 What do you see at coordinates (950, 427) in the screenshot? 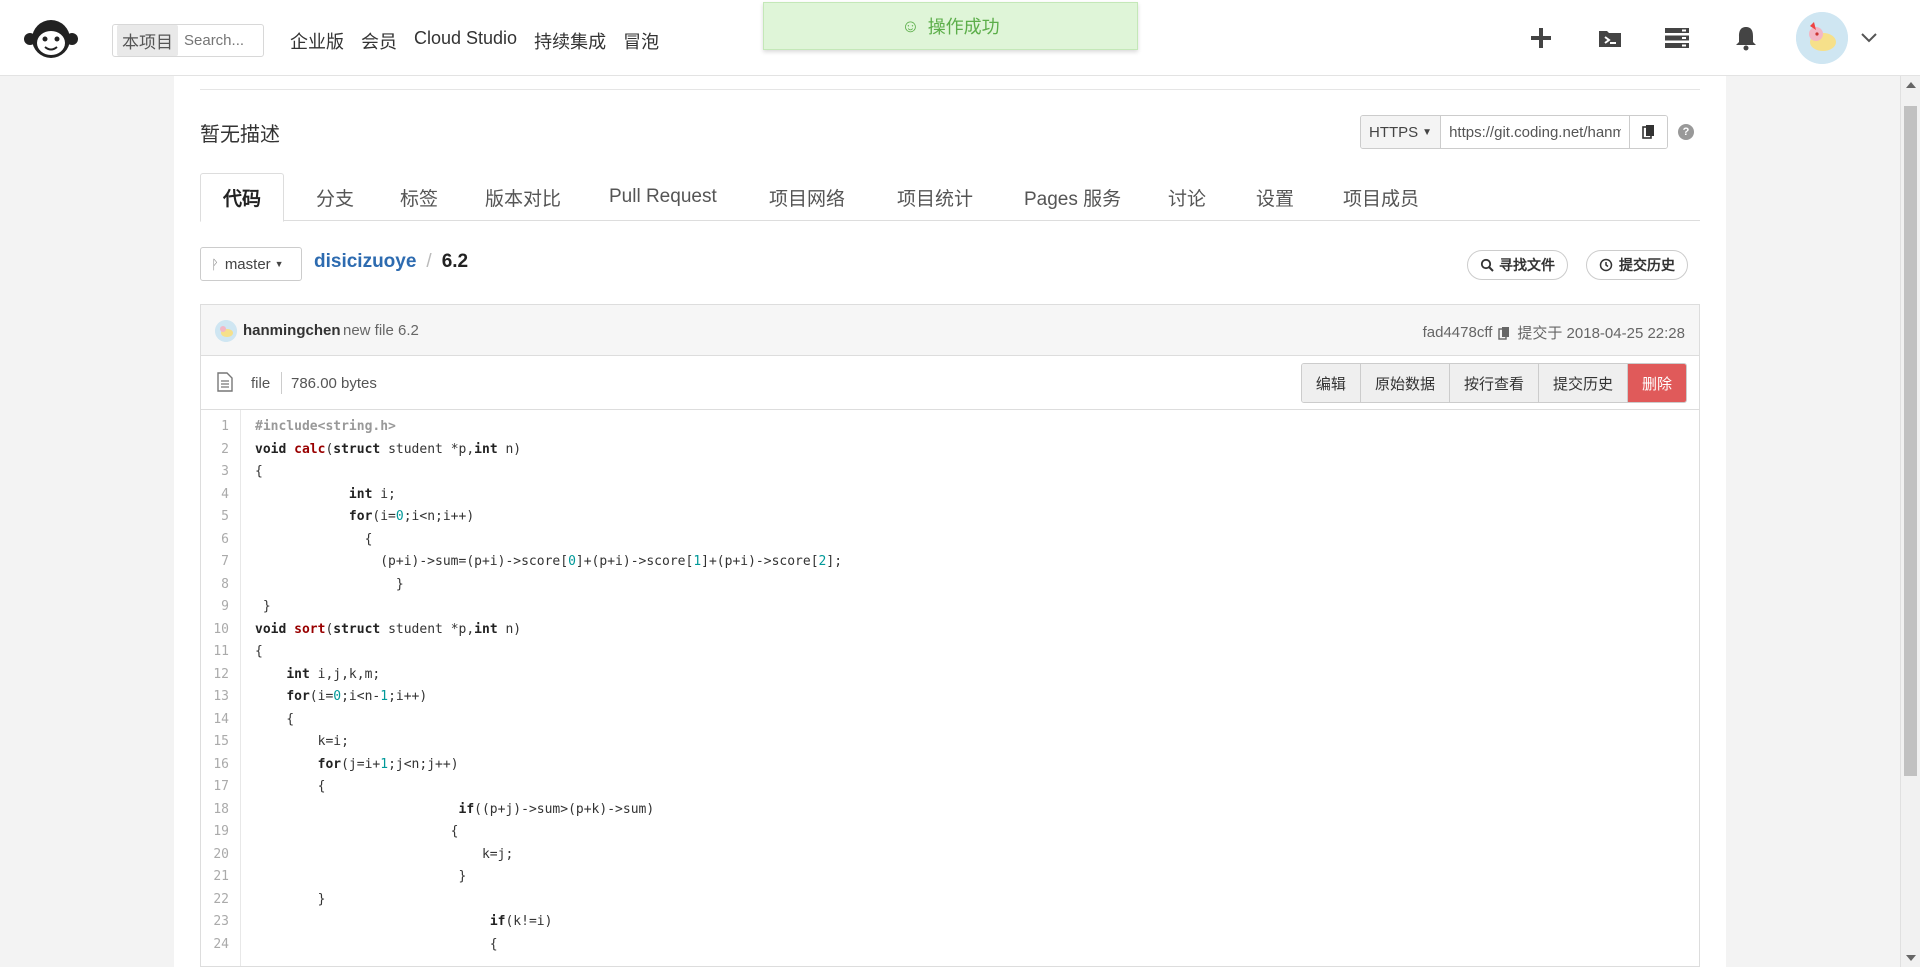
I see `code-line: 1 #include<string.h>` at bounding box center [950, 427].